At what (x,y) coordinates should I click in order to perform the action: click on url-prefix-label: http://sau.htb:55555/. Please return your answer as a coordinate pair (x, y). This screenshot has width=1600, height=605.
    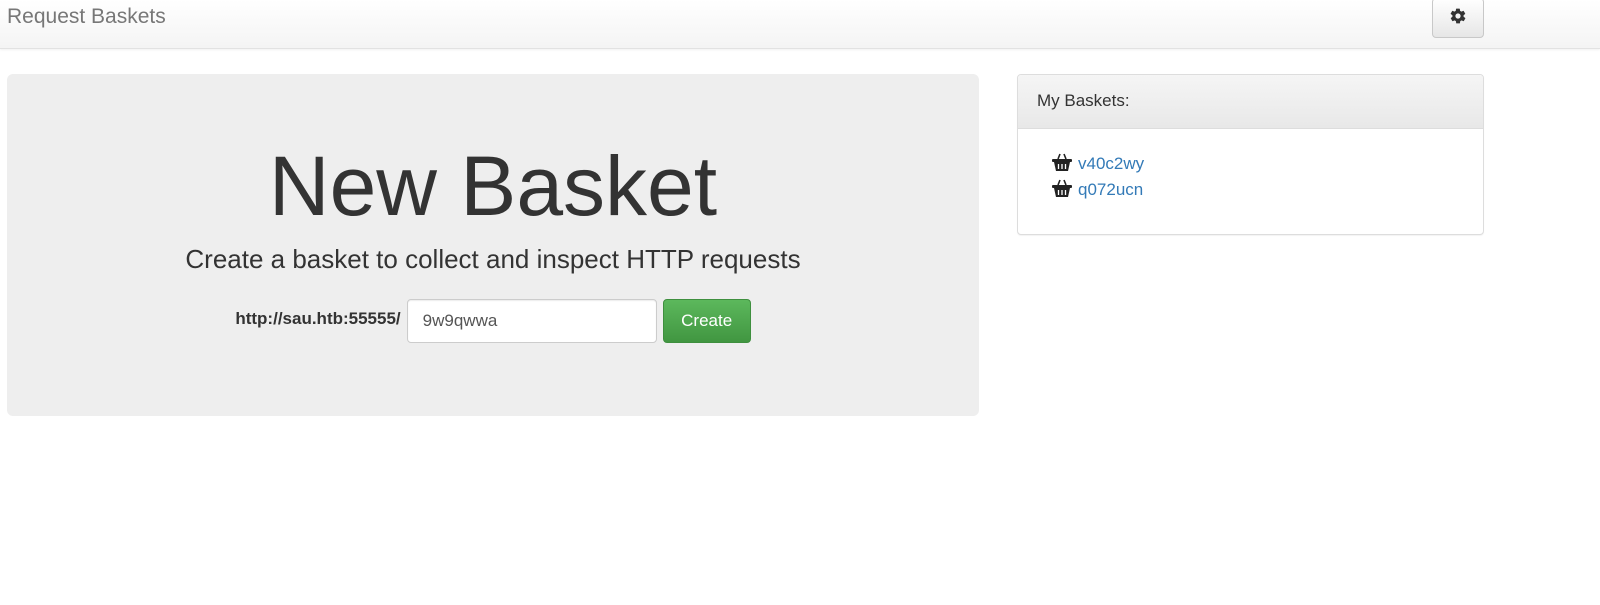
    Looking at the image, I should click on (318, 318).